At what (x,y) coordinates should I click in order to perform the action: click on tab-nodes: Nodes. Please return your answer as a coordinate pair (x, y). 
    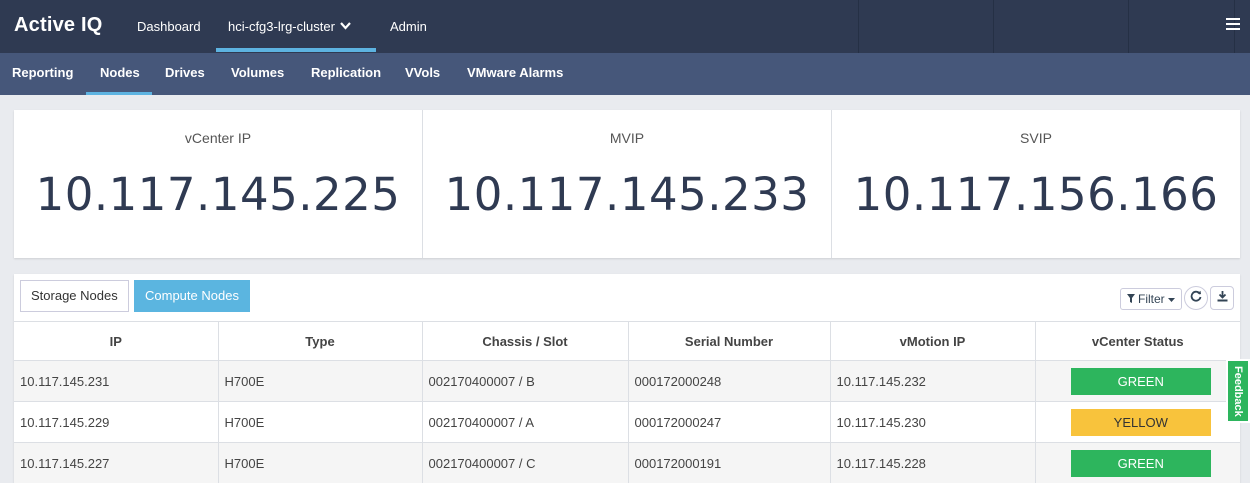
    Looking at the image, I should click on (119, 74).